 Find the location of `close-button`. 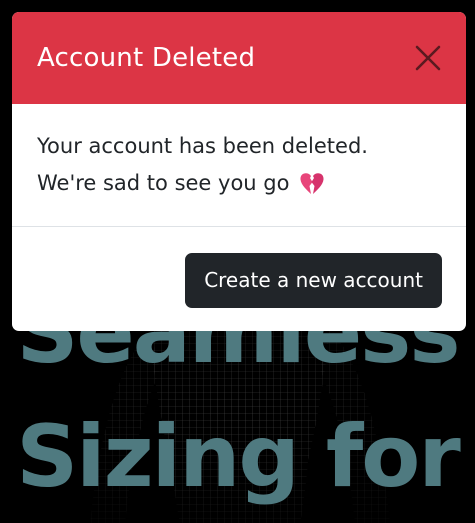

close-button is located at coordinates (428, 58).